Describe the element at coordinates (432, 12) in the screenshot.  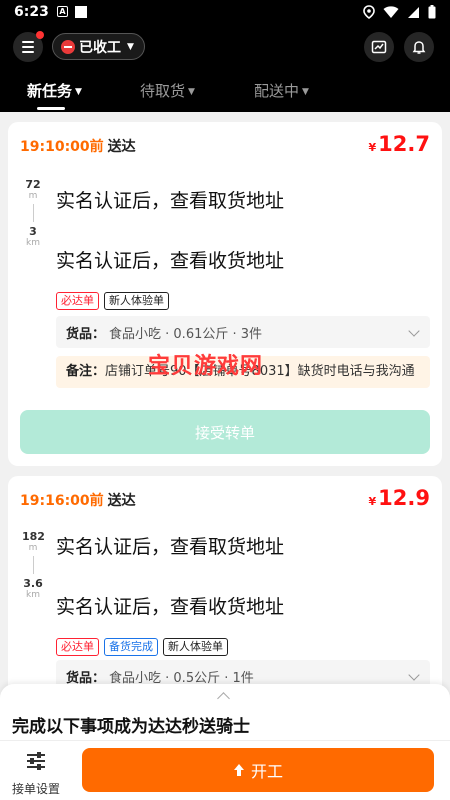
I see `battery-icon` at that location.